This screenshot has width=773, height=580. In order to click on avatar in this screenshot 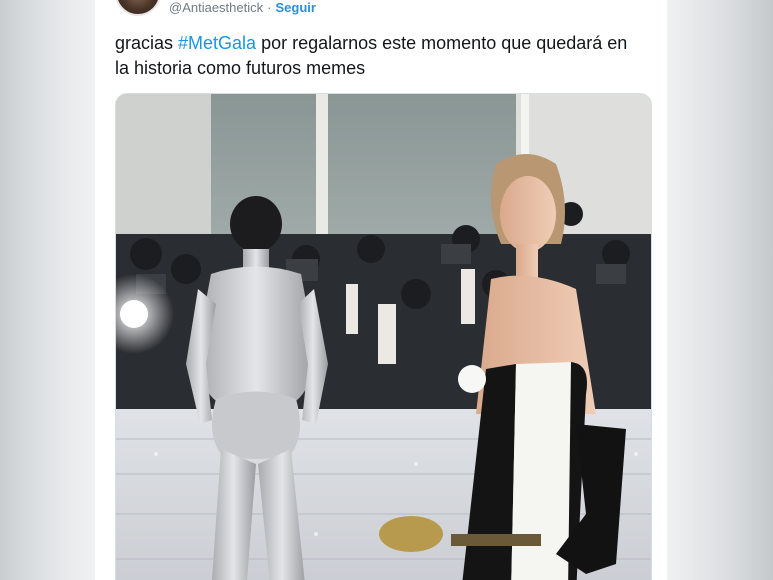, I will do `click(138, 8)`.